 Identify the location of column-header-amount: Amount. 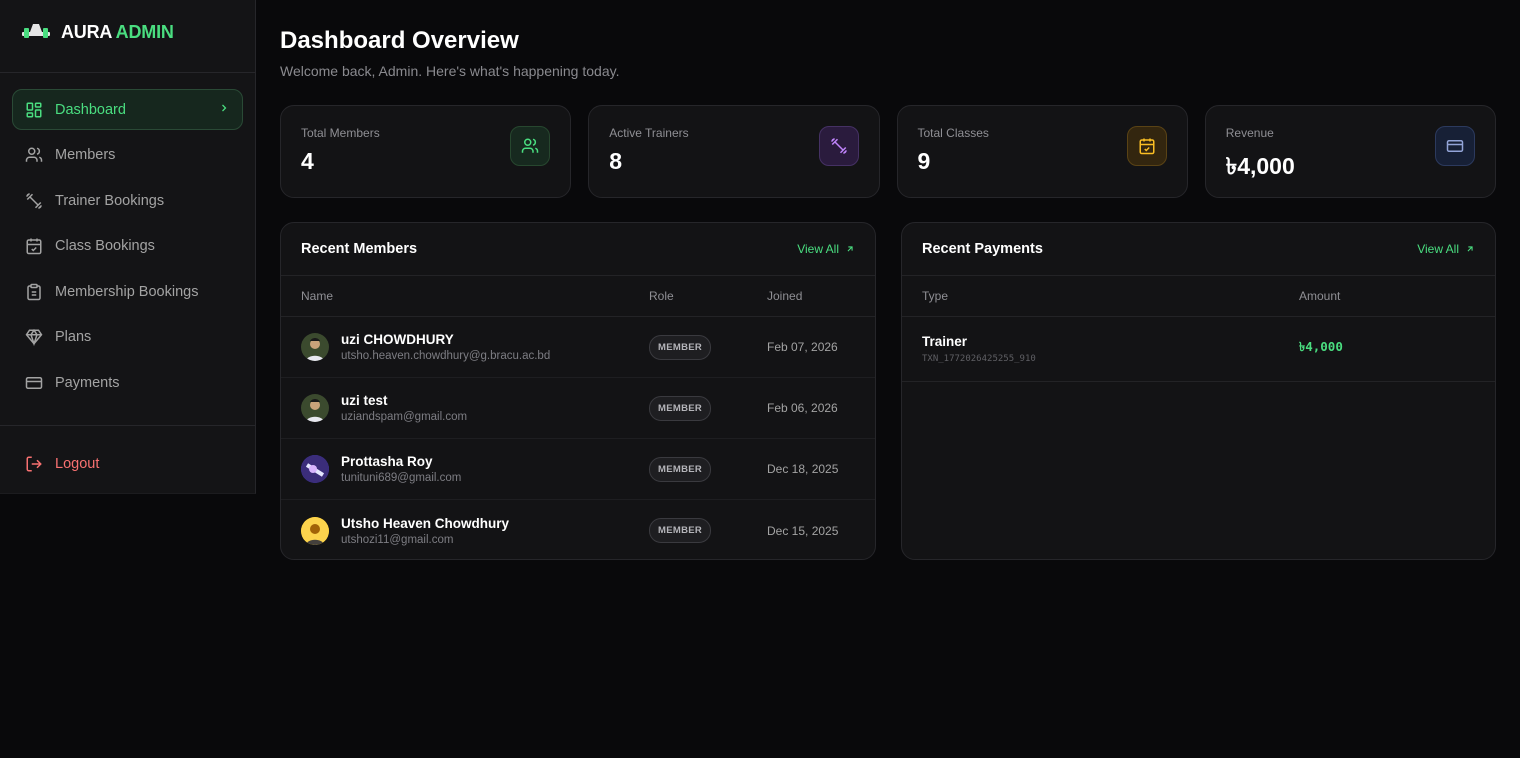
(1320, 296).